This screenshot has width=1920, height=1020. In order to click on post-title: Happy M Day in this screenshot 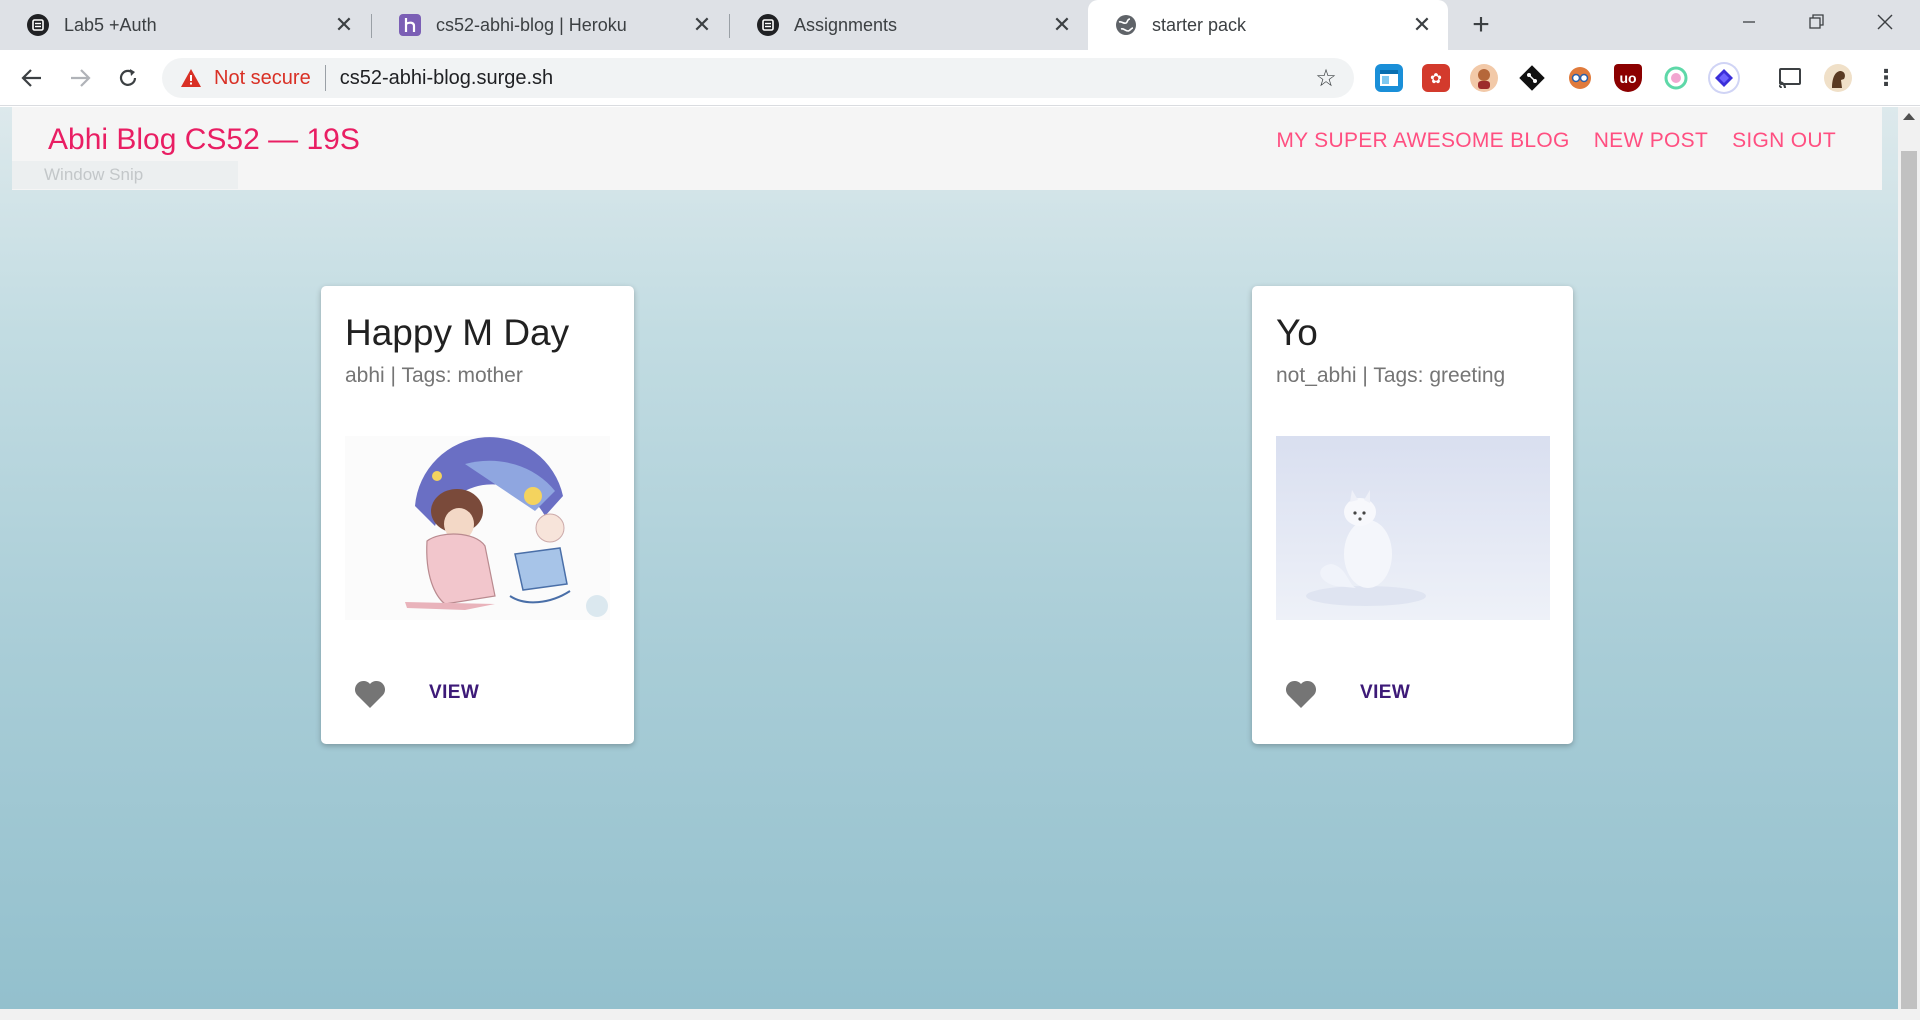, I will do `click(457, 332)`.